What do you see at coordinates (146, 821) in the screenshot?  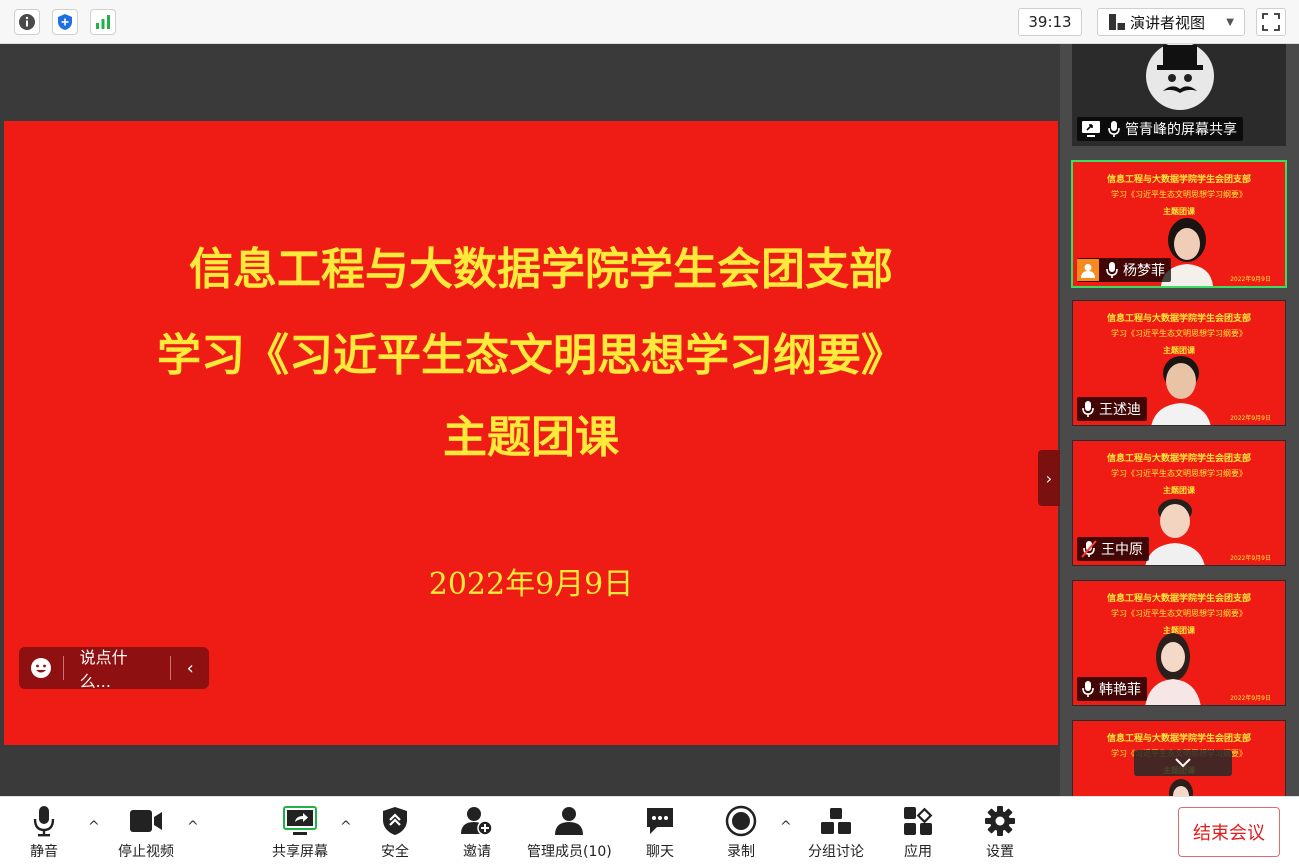 I see `camera-icon` at bounding box center [146, 821].